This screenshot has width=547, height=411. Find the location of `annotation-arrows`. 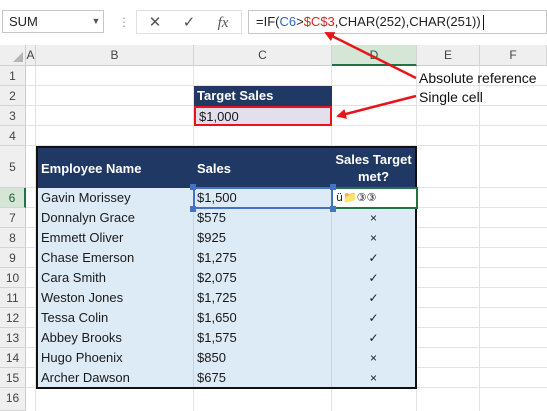

annotation-arrows is located at coordinates (370, 75).